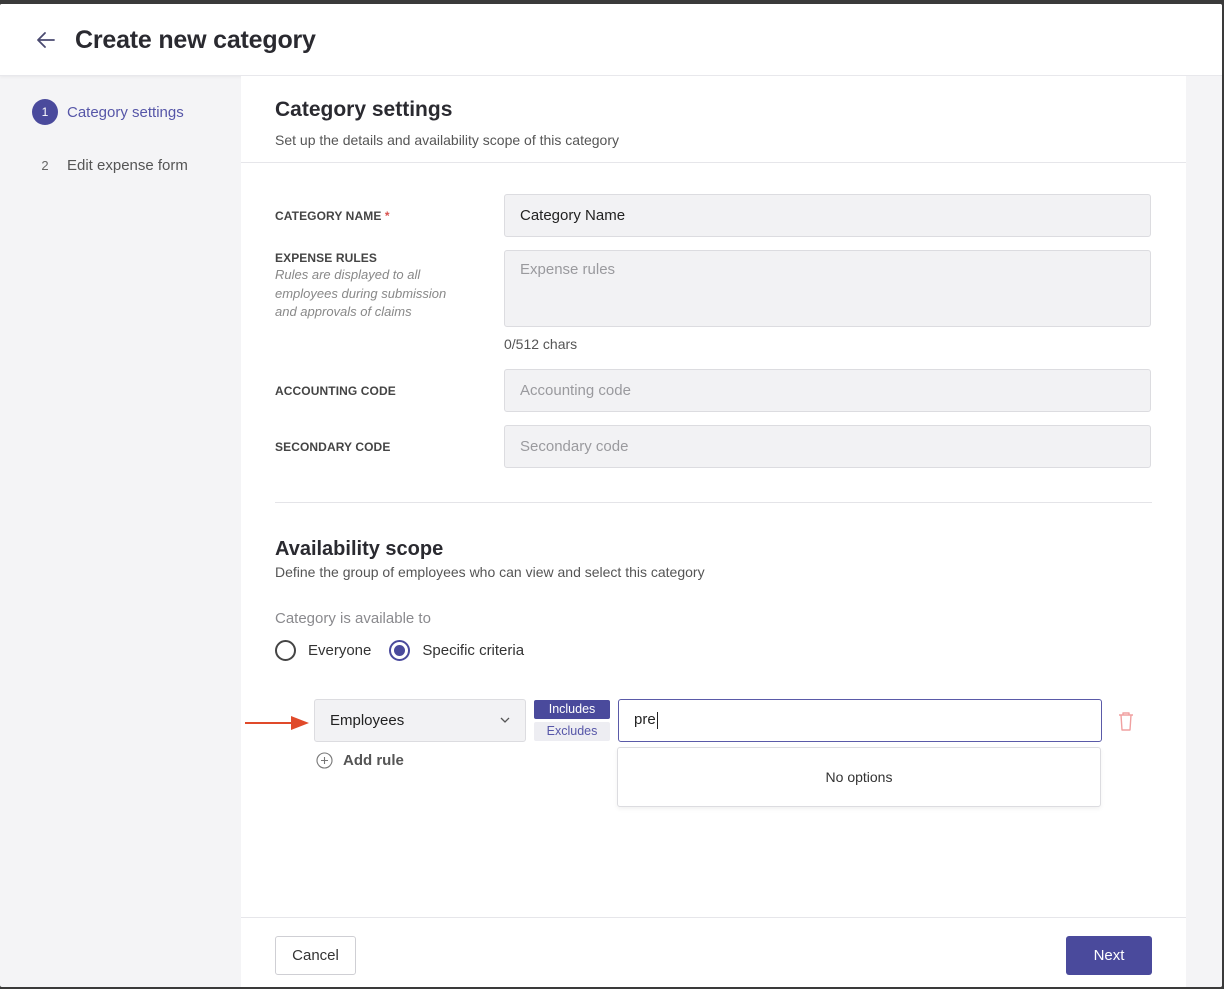  What do you see at coordinates (572, 709) in the screenshot?
I see `includes-option: Includes` at bounding box center [572, 709].